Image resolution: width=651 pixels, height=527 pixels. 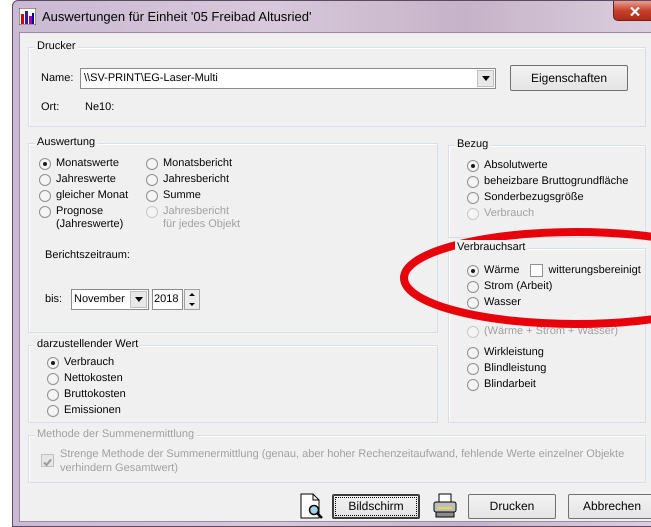 What do you see at coordinates (192, 294) in the screenshot?
I see `up-arrow-icon` at bounding box center [192, 294].